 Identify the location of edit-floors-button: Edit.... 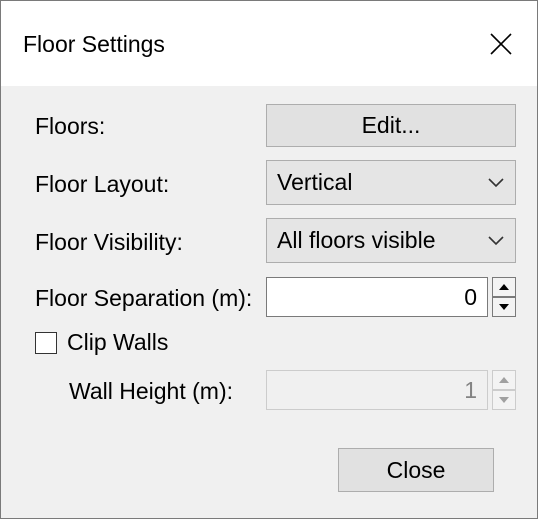
(391, 125).